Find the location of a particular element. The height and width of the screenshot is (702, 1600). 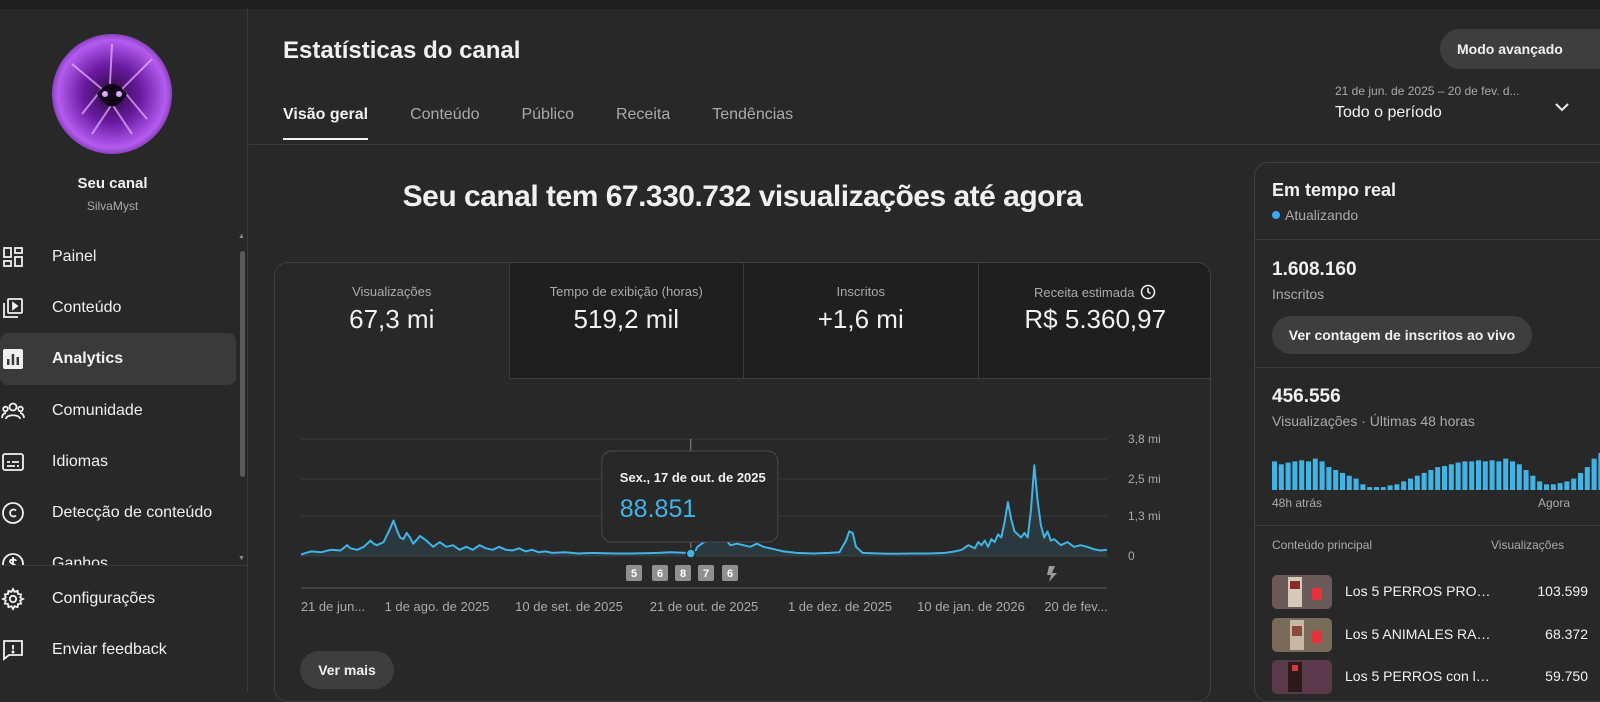

sidebar-item-conteudo: Conteúdo is located at coordinates (118, 308).